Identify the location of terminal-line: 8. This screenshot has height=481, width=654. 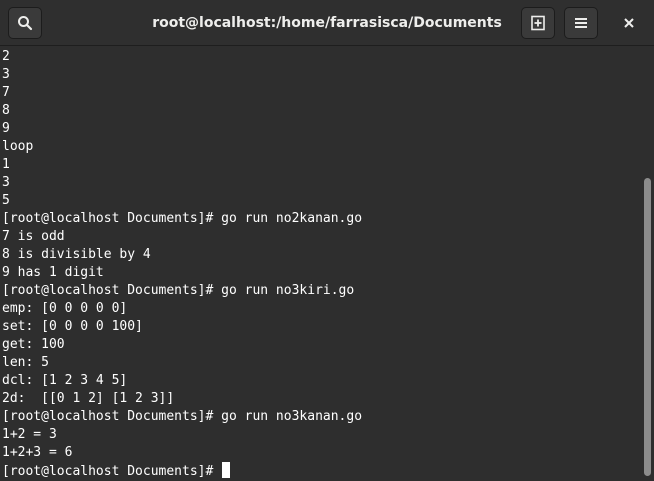
(6, 110).